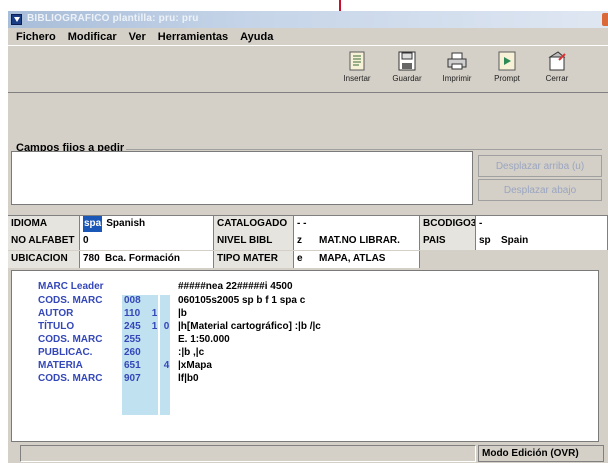 Image resolution: width=608 pixels, height=463 pixels. What do you see at coordinates (542, 224) in the screenshot?
I see `bcodigo-field: -` at bounding box center [542, 224].